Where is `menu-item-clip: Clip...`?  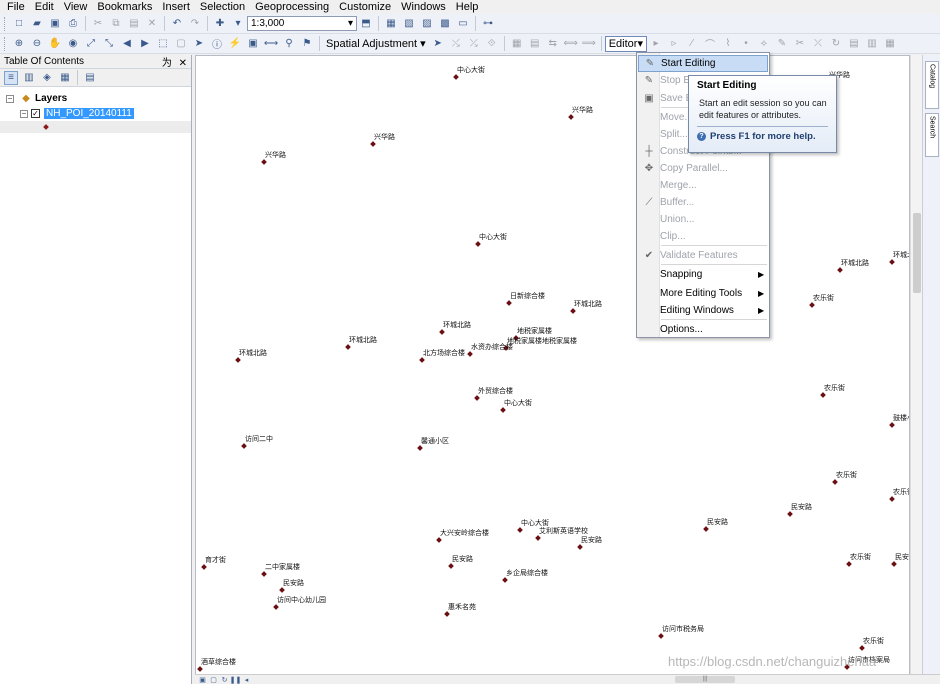
menu-item-clip: Clip... is located at coordinates (703, 236).